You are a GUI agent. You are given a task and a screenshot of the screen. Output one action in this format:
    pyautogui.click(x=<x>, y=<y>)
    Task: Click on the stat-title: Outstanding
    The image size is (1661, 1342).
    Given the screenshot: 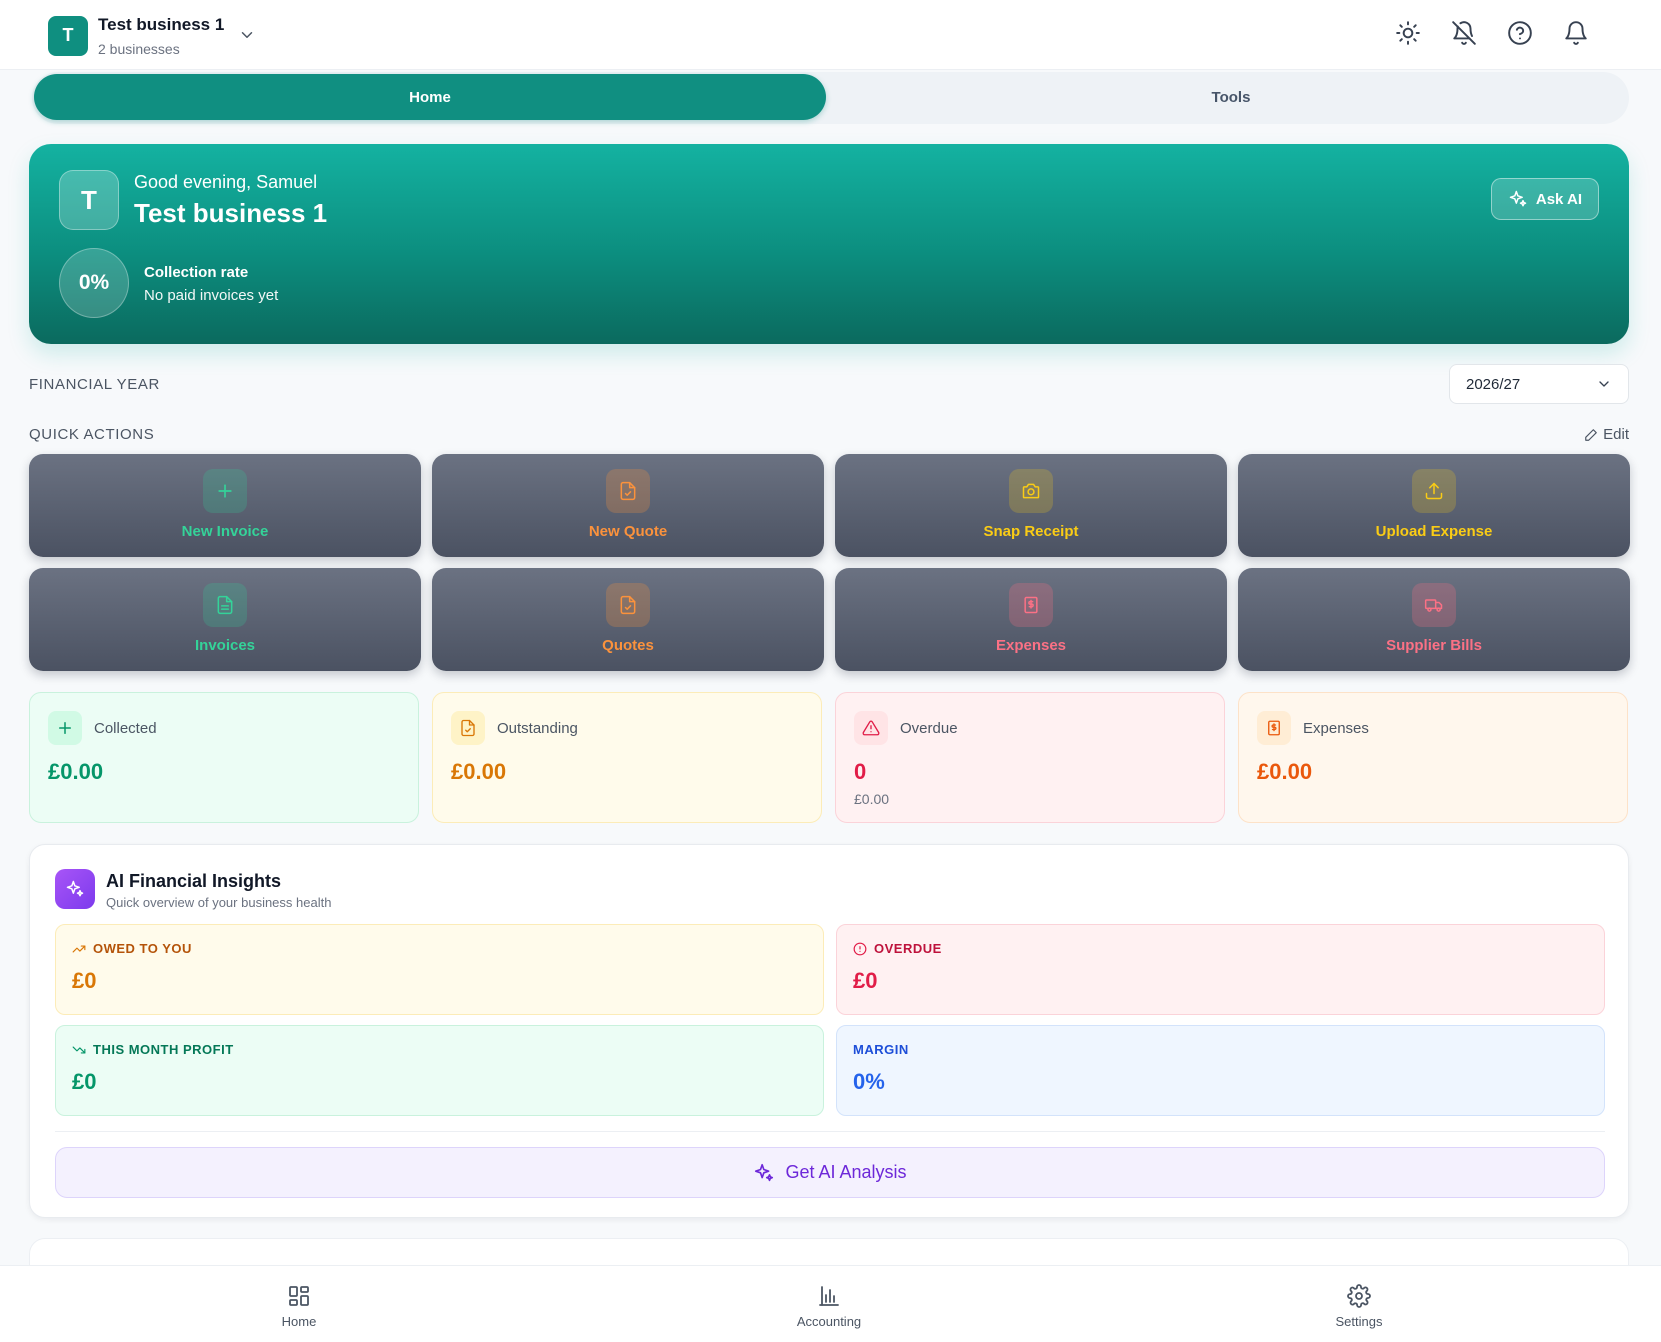 What is the action you would take?
    pyautogui.click(x=537, y=728)
    